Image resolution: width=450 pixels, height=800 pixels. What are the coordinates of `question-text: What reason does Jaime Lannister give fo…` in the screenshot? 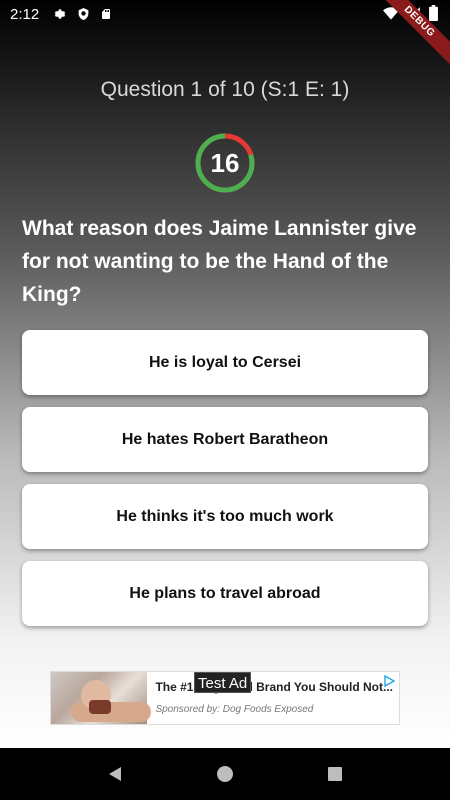 It's located at (219, 261).